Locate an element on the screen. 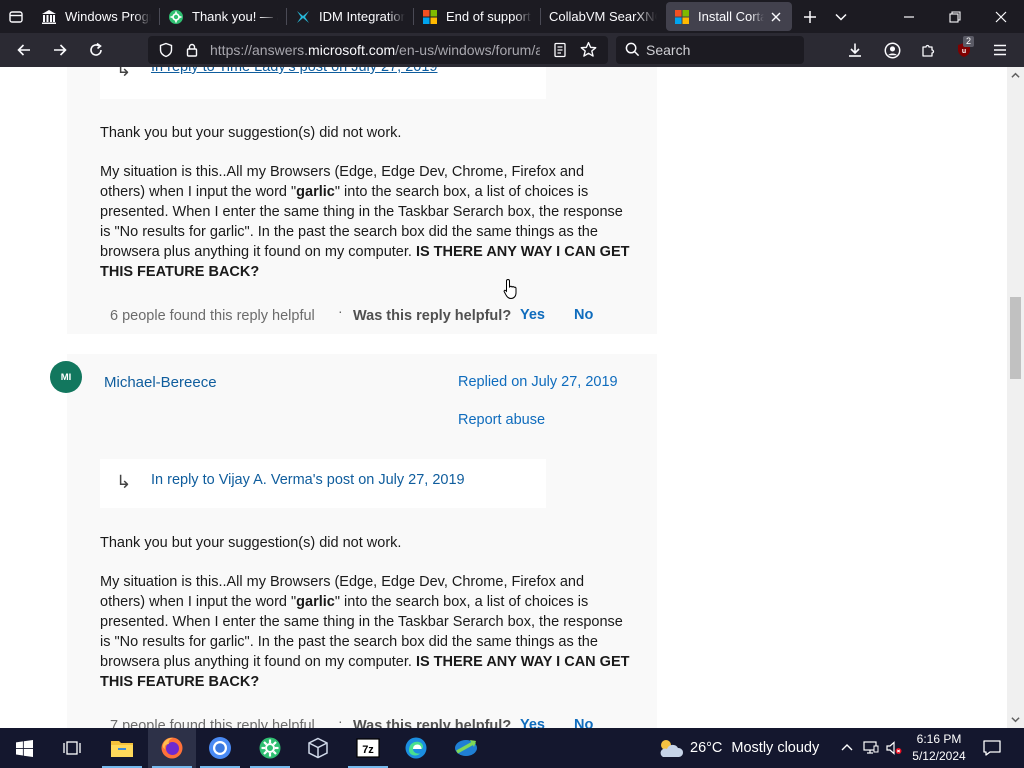 Image resolution: width=1024 pixels, height=768 pixels. helpful-count: 6 people found this reply helpful is located at coordinates (212, 316).